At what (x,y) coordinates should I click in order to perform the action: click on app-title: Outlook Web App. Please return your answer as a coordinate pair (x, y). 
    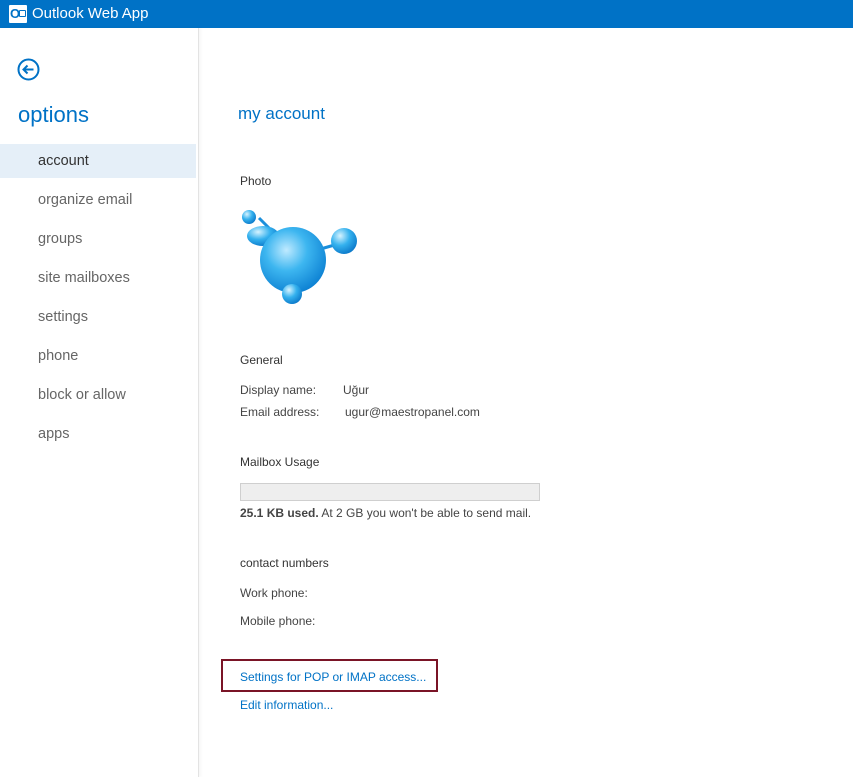
    Looking at the image, I should click on (90, 13).